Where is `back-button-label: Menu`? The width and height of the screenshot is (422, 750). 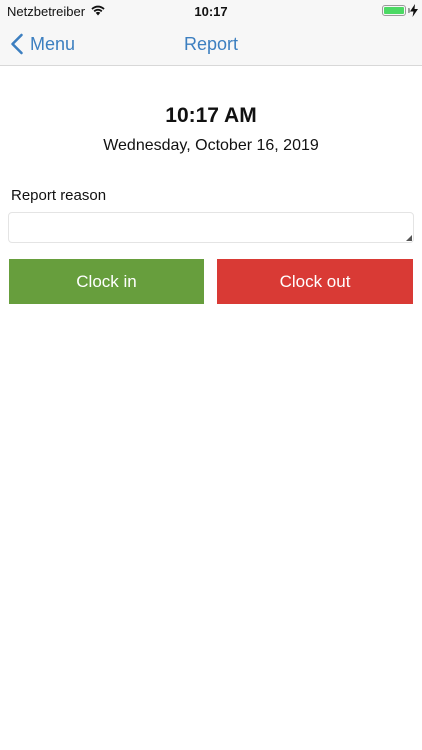
back-button-label: Menu is located at coordinates (53, 43).